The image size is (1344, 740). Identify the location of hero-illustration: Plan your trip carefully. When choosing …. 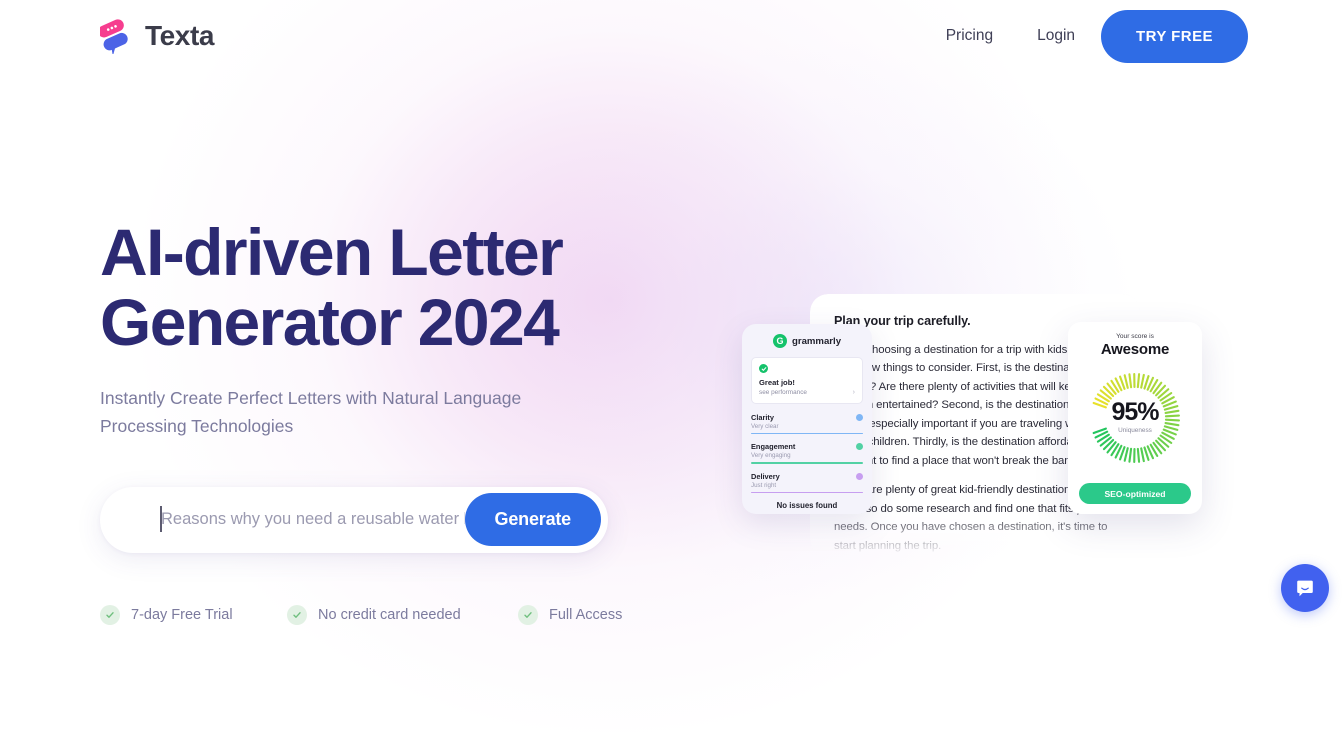
(990, 425).